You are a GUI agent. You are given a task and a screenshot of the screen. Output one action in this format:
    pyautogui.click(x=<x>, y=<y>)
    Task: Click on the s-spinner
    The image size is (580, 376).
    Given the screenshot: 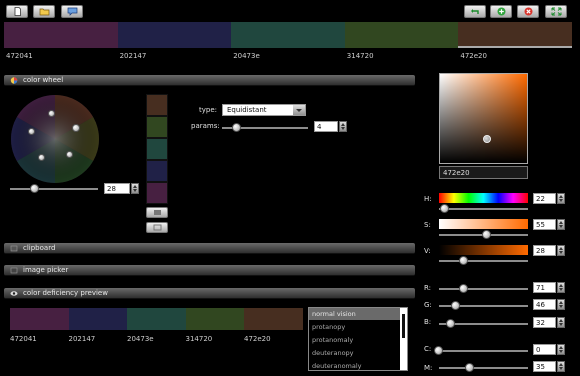 What is the action you would take?
    pyautogui.click(x=561, y=224)
    